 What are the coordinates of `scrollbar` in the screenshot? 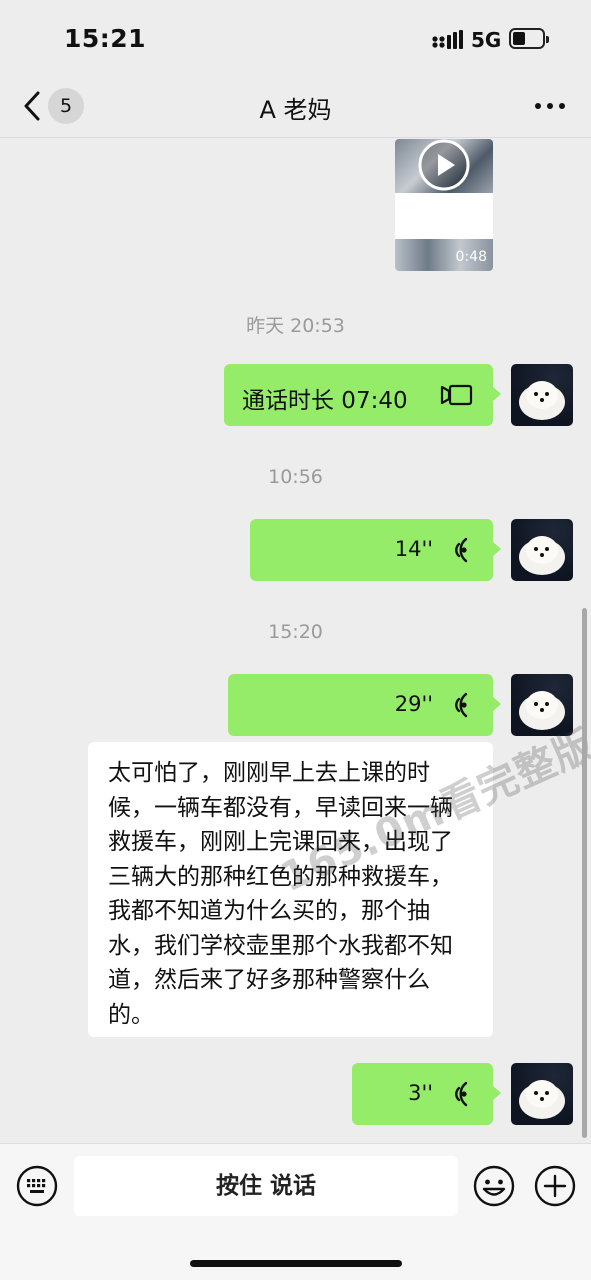 It's located at (584, 873).